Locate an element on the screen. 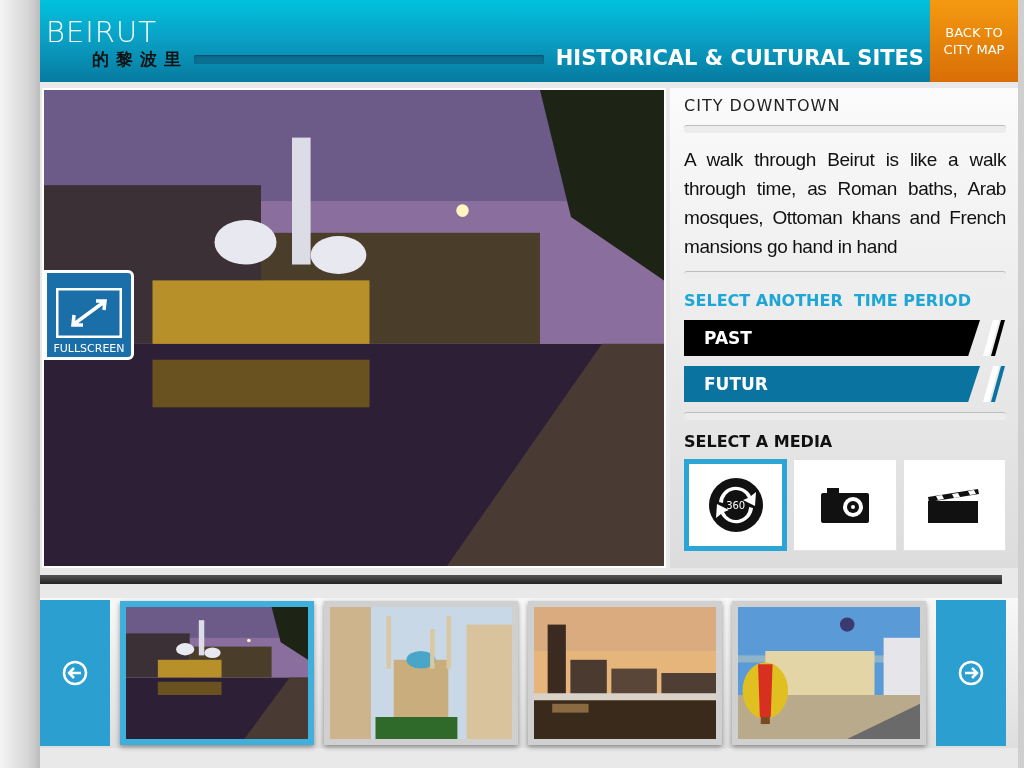  back-to-map-button: BACK TO CITY MAP is located at coordinates (974, 41).